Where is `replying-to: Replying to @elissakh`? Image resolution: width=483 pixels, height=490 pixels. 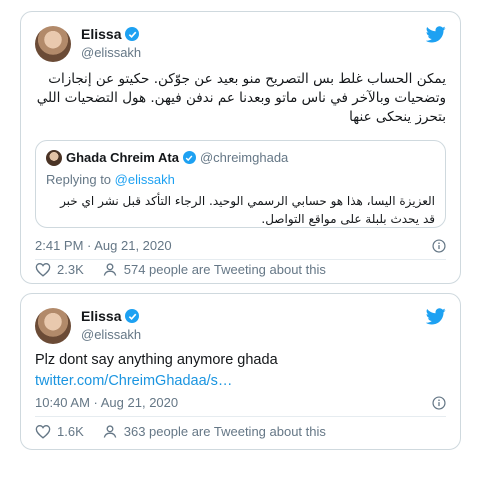 replying-to: Replying to @elissakh is located at coordinates (110, 179).